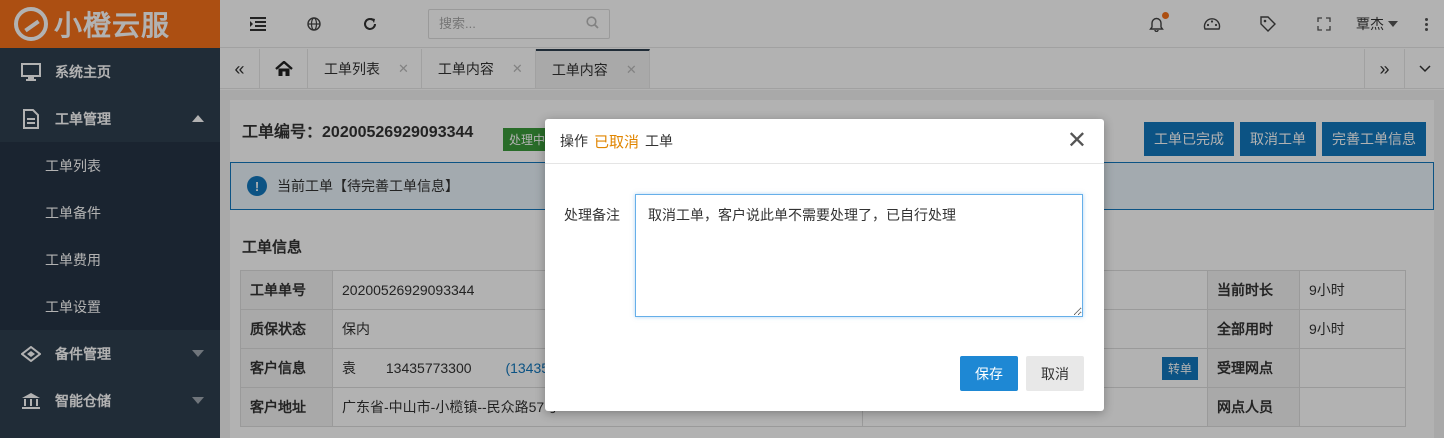 The width and height of the screenshot is (1444, 438). I want to click on modal-footer: 保存 取消, so click(1022, 373).